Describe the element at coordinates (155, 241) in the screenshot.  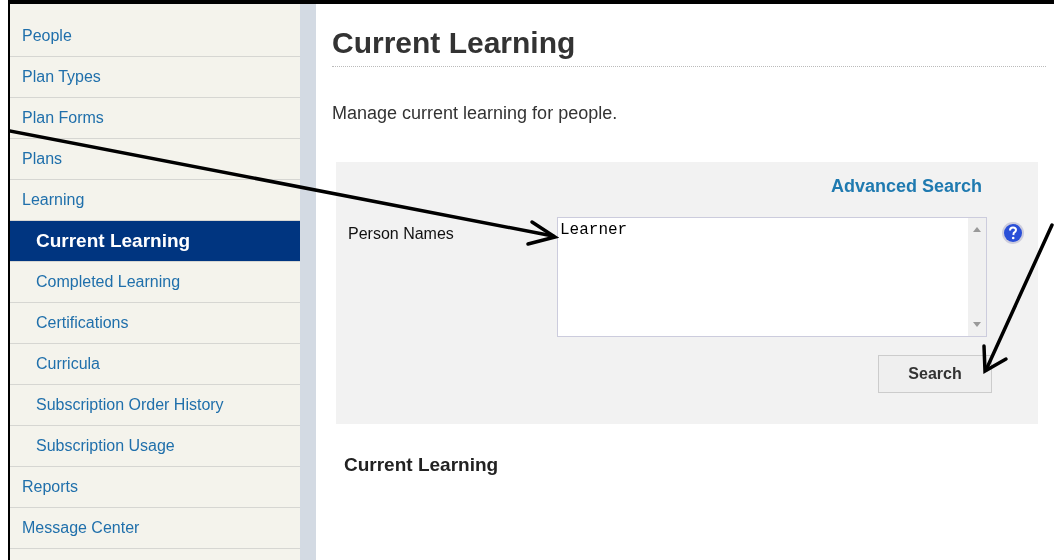
I see `sidebar-item: Current Learning` at that location.